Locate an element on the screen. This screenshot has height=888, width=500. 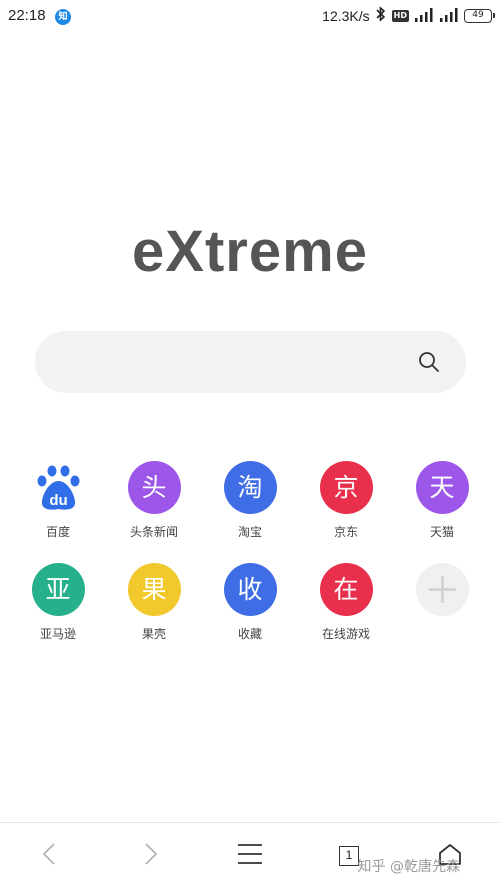
shortcut-label: 收藏 is located at coordinates (249, 634).